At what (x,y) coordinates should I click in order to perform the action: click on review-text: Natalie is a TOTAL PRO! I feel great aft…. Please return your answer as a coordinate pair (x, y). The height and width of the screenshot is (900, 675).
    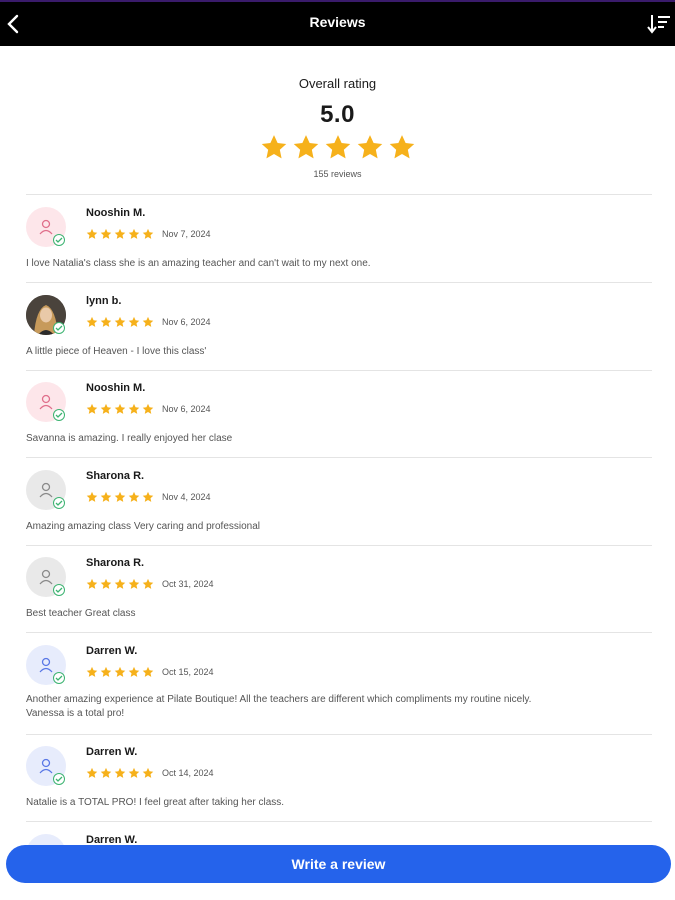
    Looking at the image, I should click on (155, 802).